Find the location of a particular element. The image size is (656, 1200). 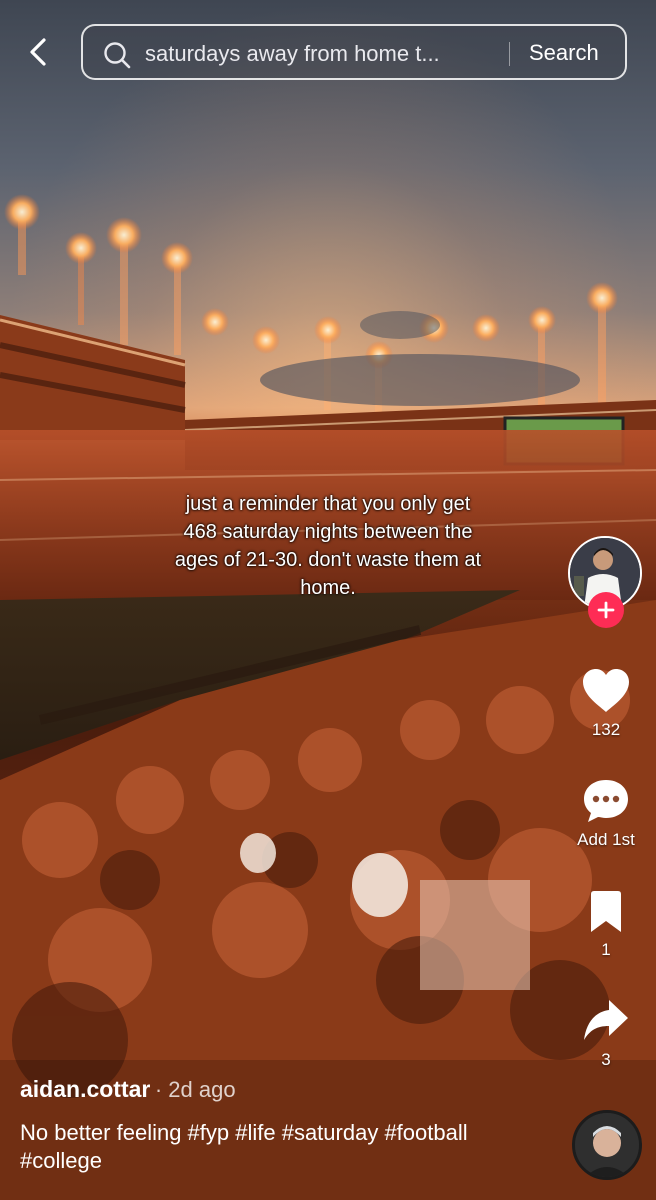

back-icon is located at coordinates (38, 52).